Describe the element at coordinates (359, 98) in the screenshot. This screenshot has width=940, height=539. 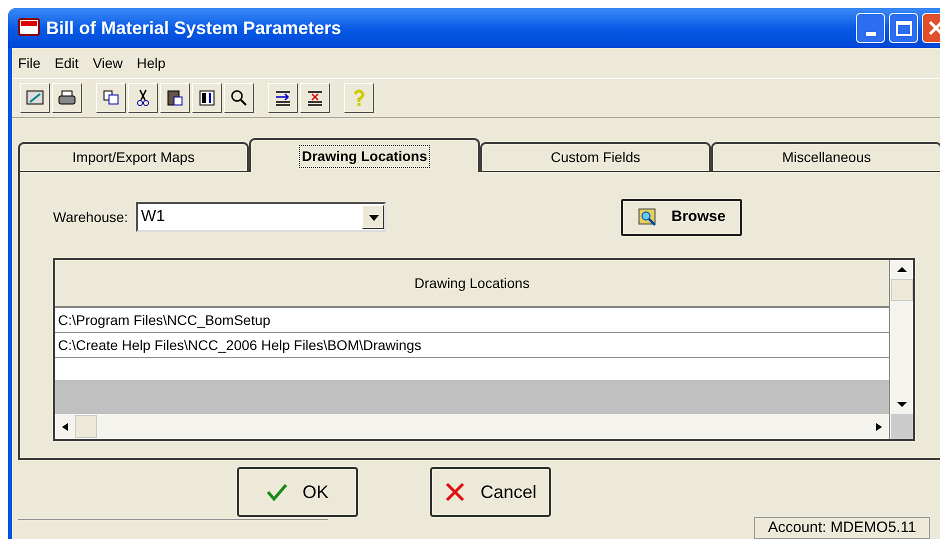
I see `help-icon` at that location.